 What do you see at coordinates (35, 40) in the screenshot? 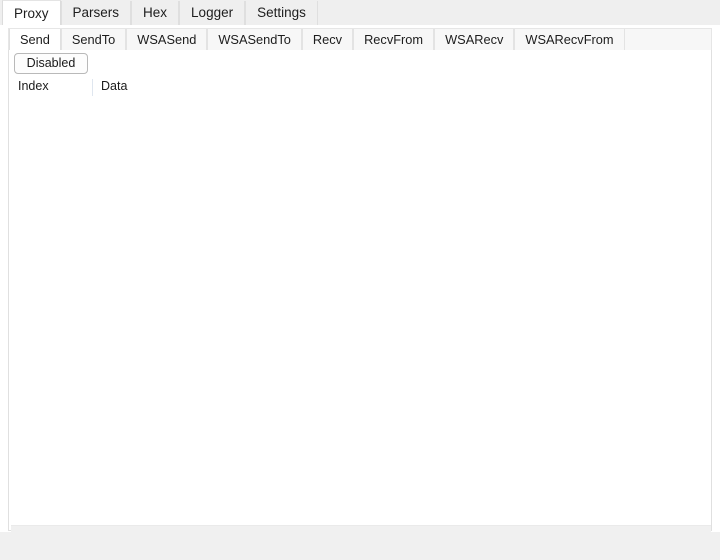
I see `tab-send: Send` at bounding box center [35, 40].